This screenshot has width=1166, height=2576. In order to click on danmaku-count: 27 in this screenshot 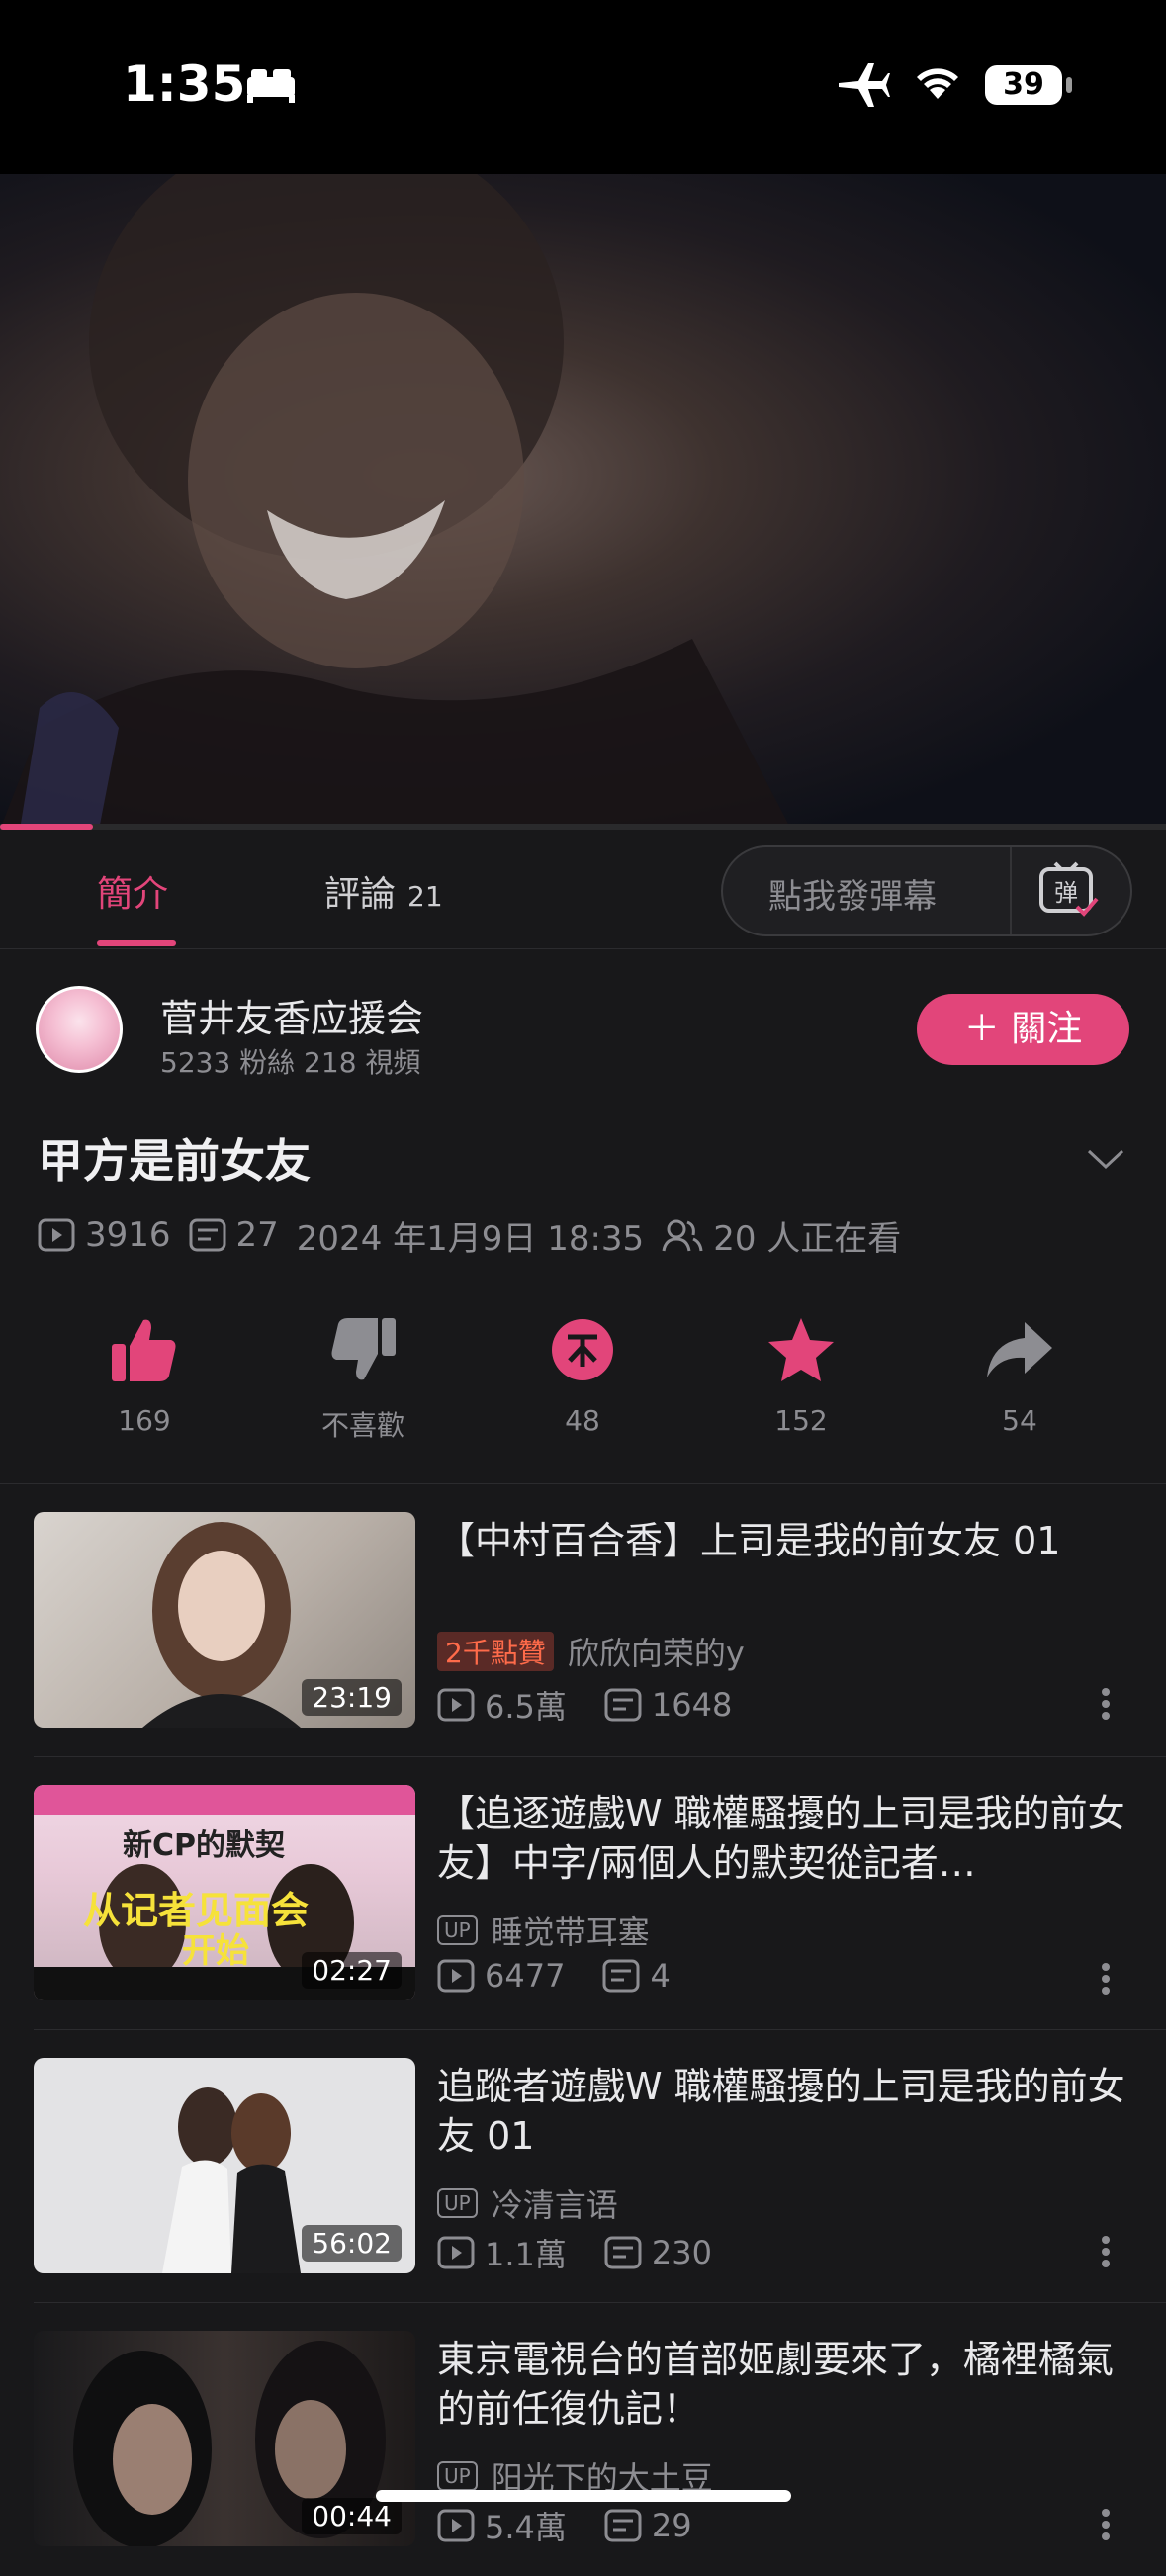, I will do `click(257, 1235)`.